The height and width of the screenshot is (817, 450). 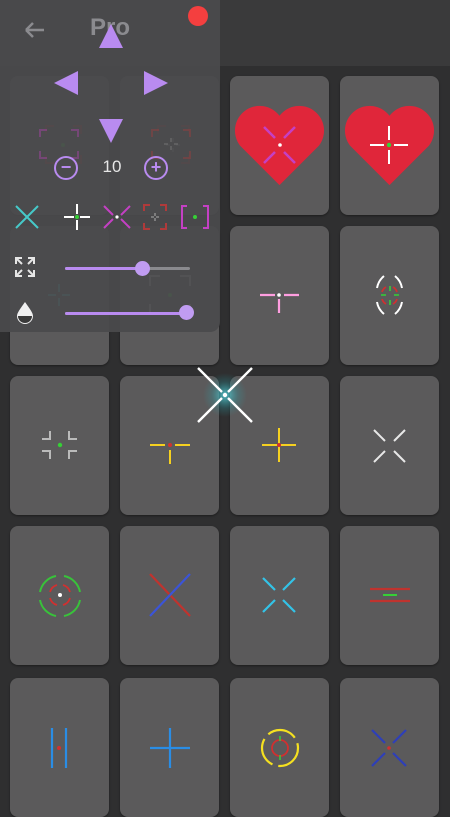 I want to click on size-value: 10, so click(x=112, y=166).